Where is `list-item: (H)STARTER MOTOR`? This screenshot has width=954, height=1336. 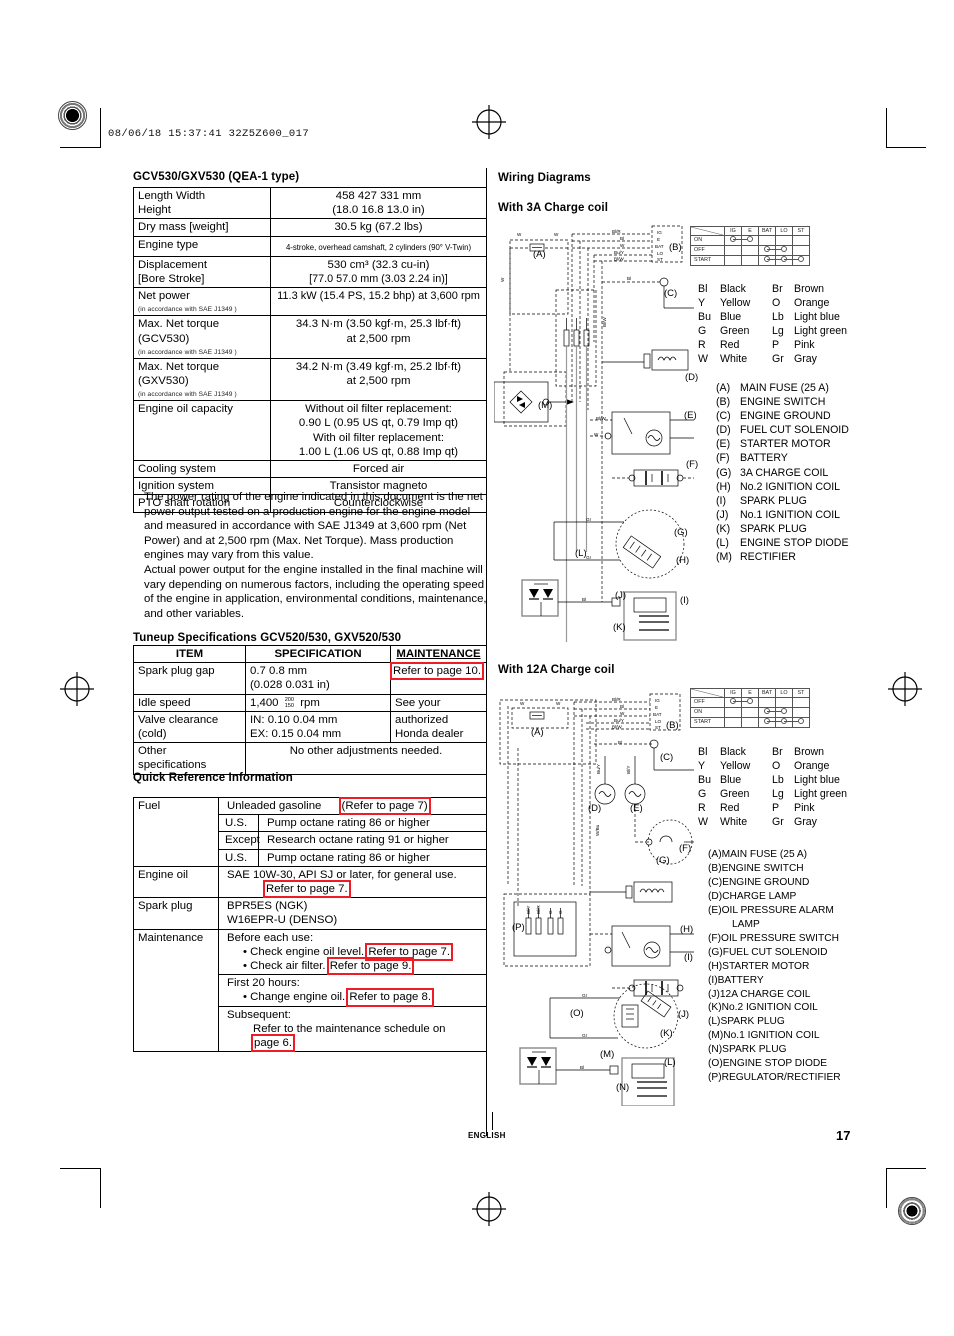
list-item: (H)STARTER MOTOR is located at coordinates (759, 966).